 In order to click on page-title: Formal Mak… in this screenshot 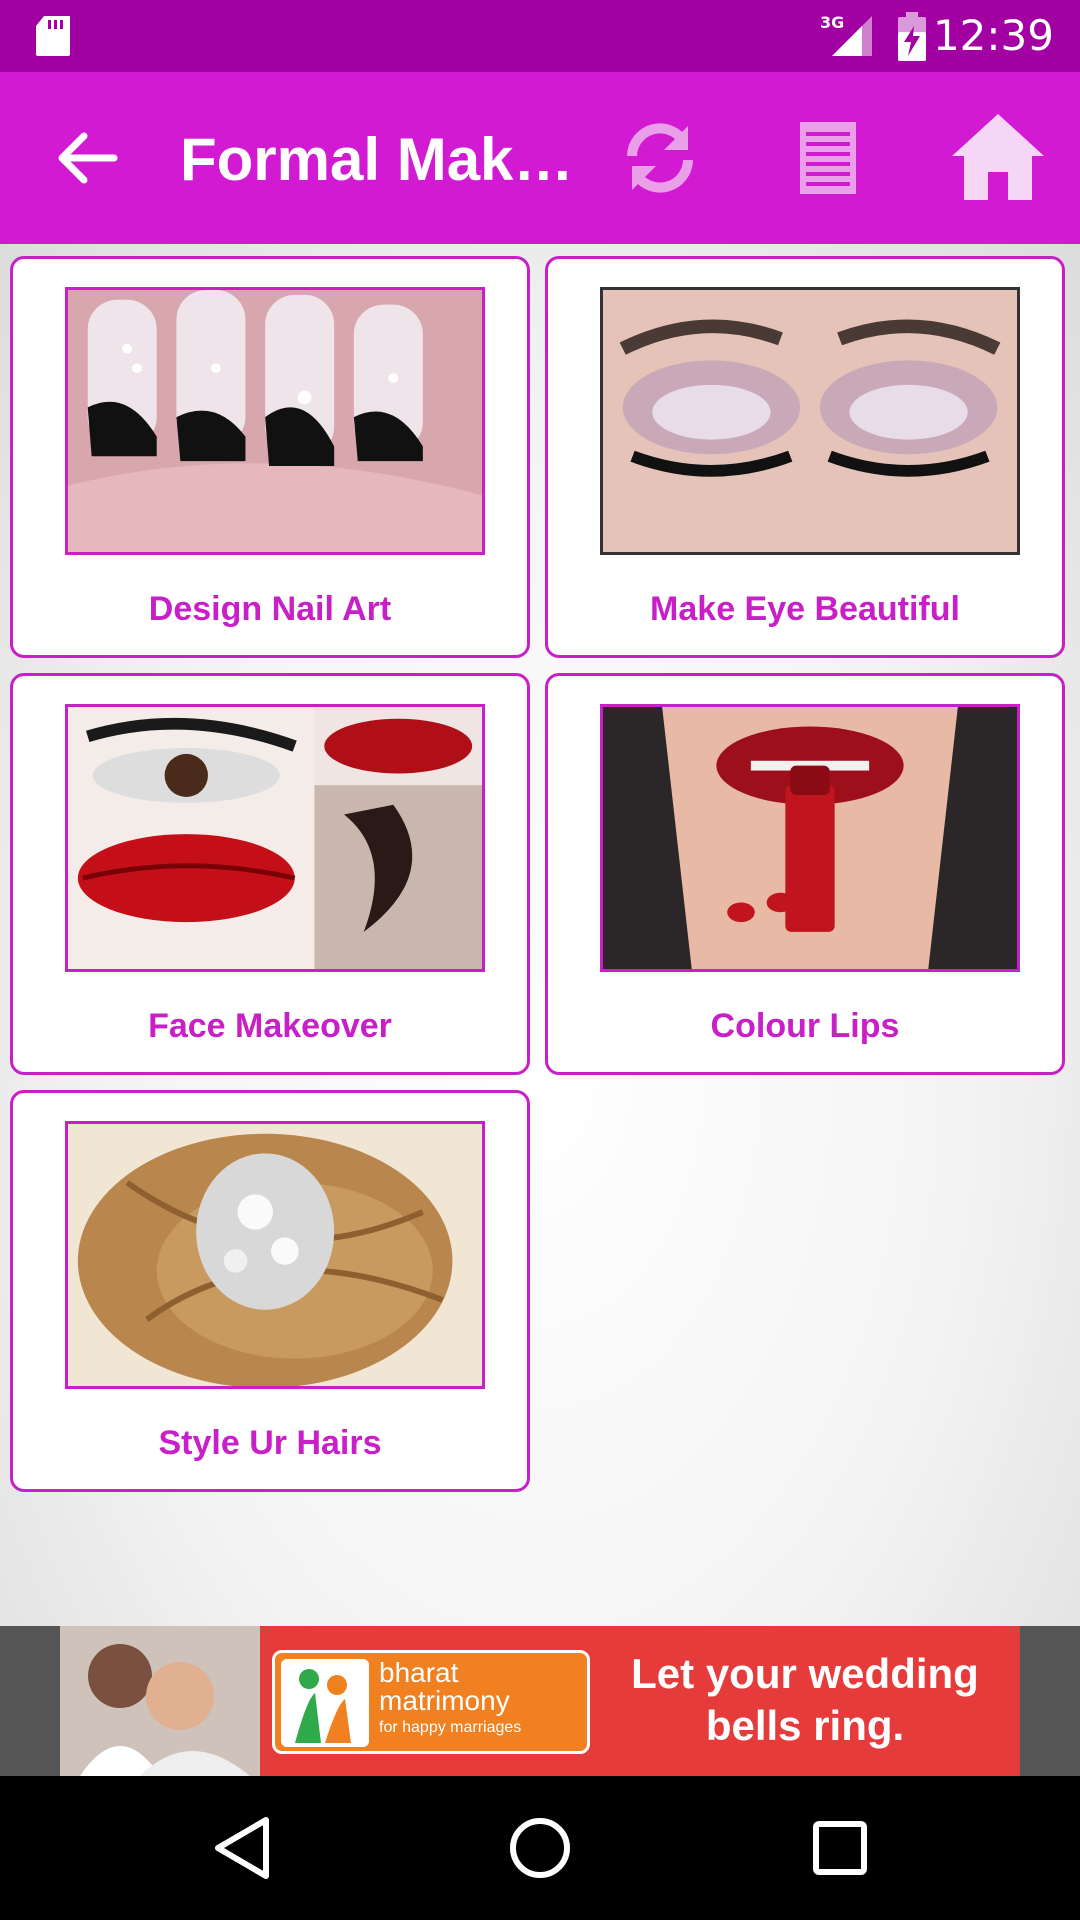, I will do `click(377, 159)`.